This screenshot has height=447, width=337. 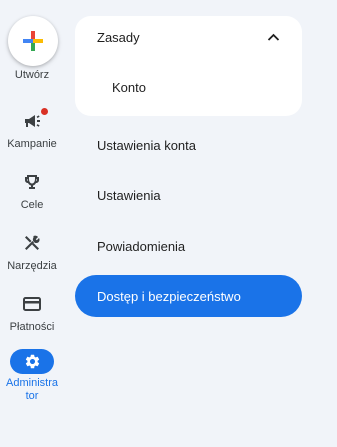 What do you see at coordinates (32, 266) in the screenshot?
I see `rail-item-label: Narzędzia` at bounding box center [32, 266].